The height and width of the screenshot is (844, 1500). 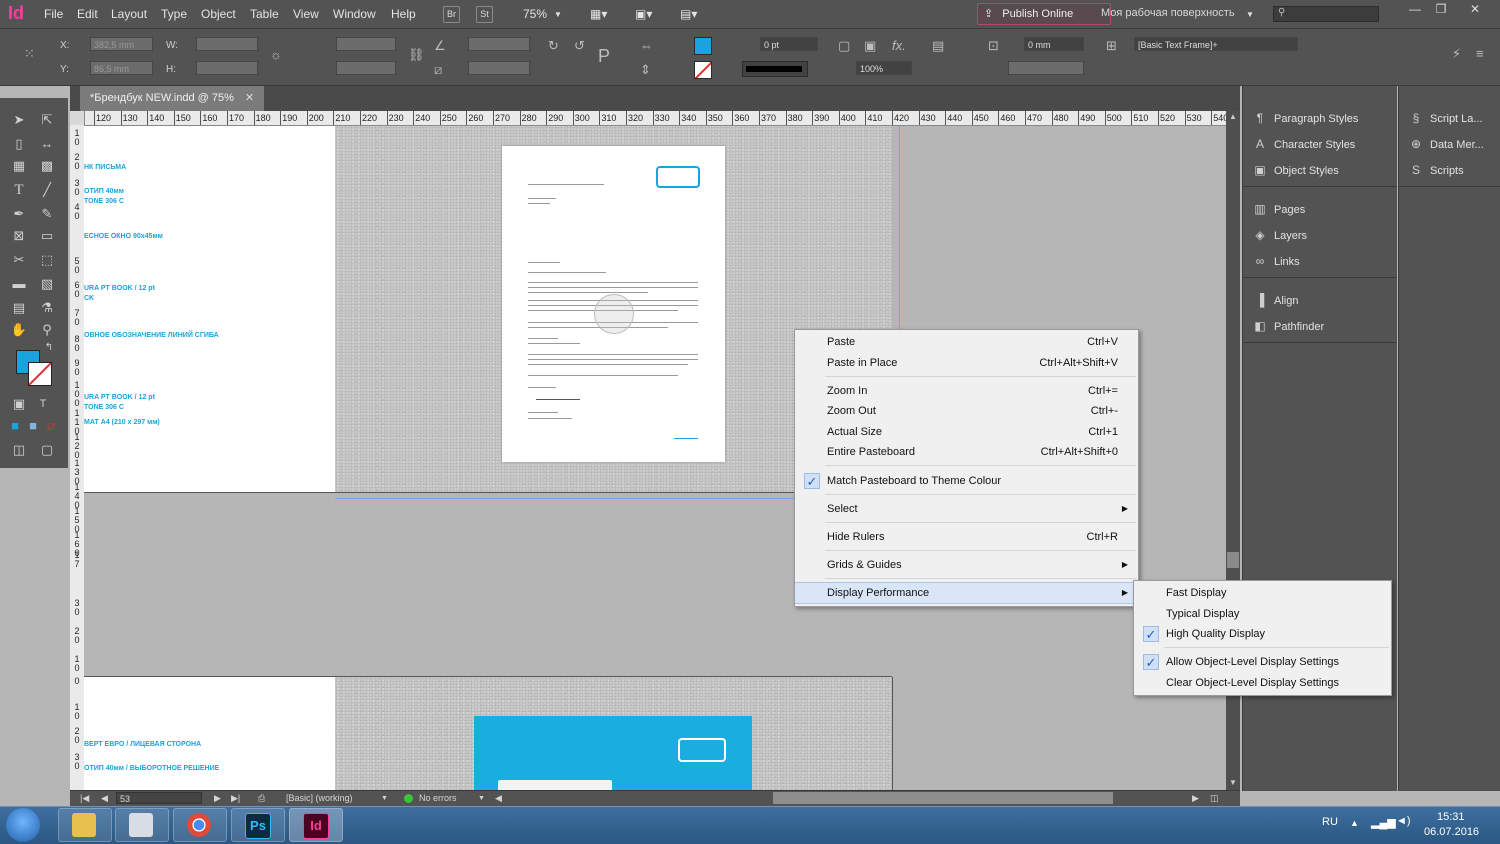 I want to click on stroke-type-dropdown, so click(x=775, y=69).